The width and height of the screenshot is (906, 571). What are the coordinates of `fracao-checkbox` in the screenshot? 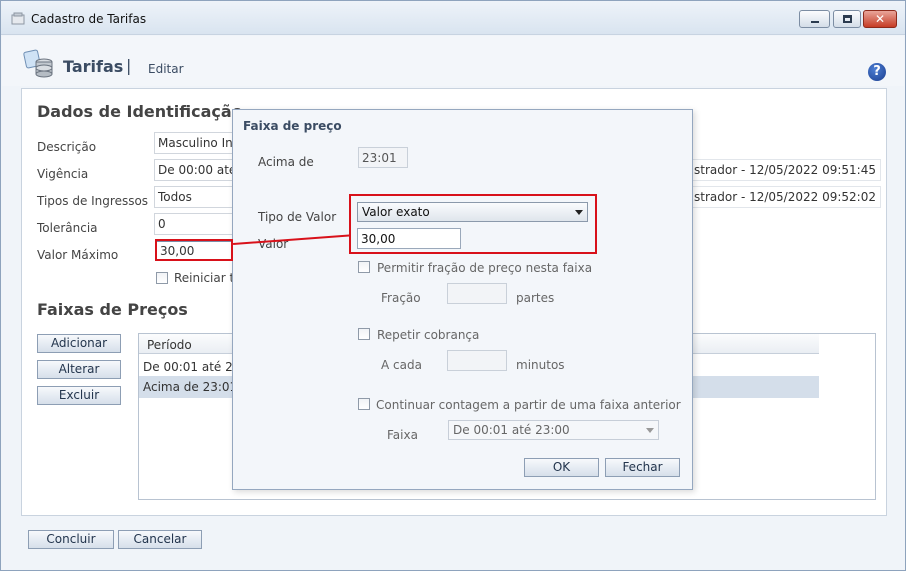 It's located at (364, 267).